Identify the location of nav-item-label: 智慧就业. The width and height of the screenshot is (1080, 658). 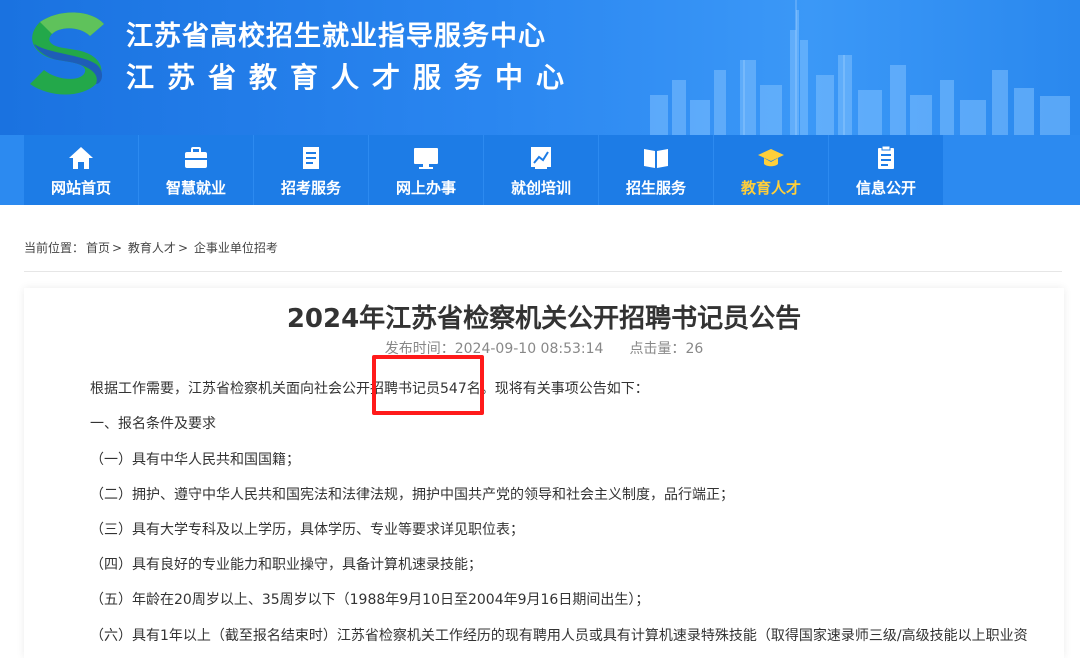
(195, 187).